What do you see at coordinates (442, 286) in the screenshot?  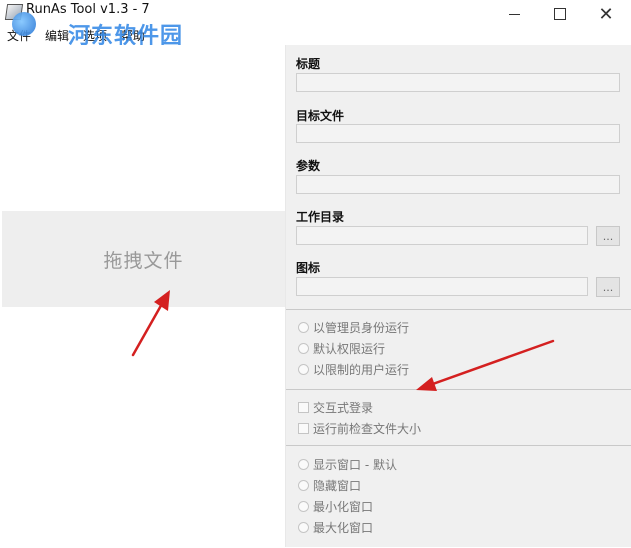 I see `icon-path-input` at bounding box center [442, 286].